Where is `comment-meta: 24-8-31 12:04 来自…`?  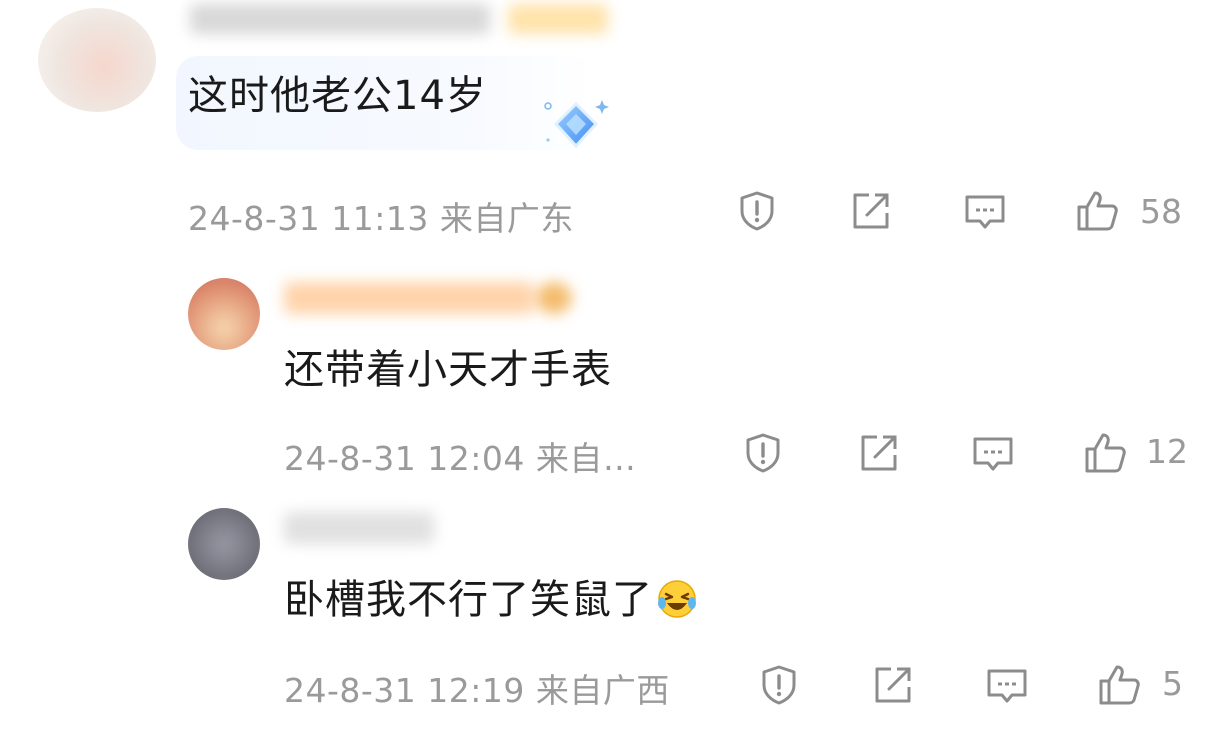
comment-meta: 24-8-31 12:04 来自… is located at coordinates (460, 456).